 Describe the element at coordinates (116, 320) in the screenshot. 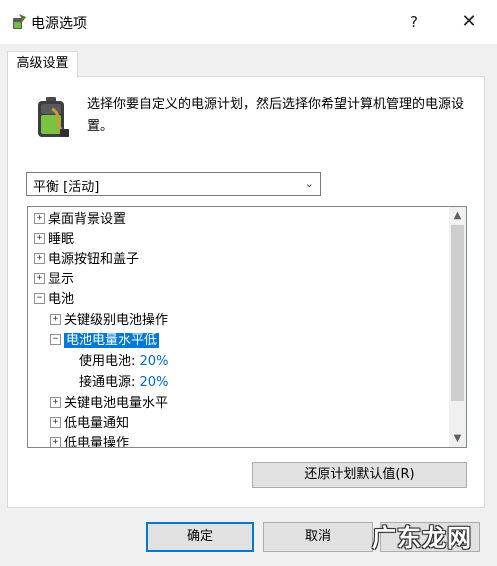

I see `tree-item-label: 关键级别电池操作` at that location.